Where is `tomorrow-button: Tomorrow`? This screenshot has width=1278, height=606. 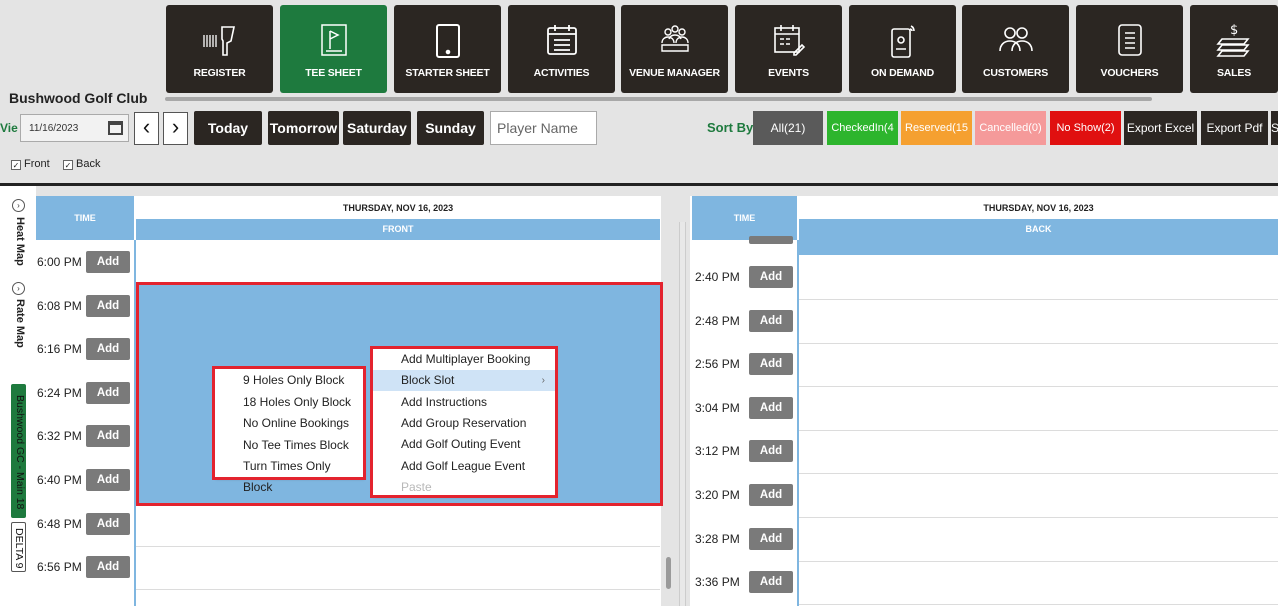
tomorrow-button: Tomorrow is located at coordinates (303, 128).